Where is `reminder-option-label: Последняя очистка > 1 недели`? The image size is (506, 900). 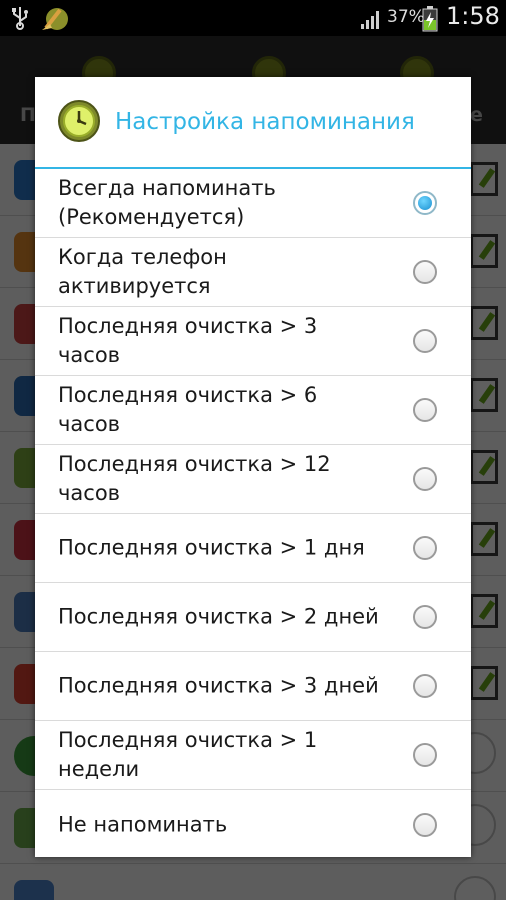
reminder-option-label: Последняя очистка > 1 недели is located at coordinates (188, 754).